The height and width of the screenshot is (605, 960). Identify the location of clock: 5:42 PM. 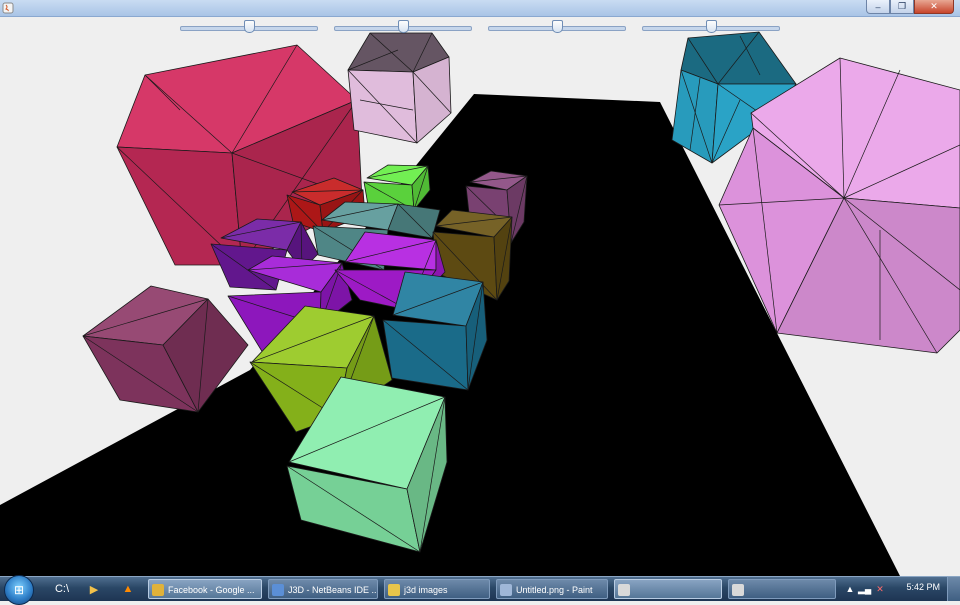
(923, 587).